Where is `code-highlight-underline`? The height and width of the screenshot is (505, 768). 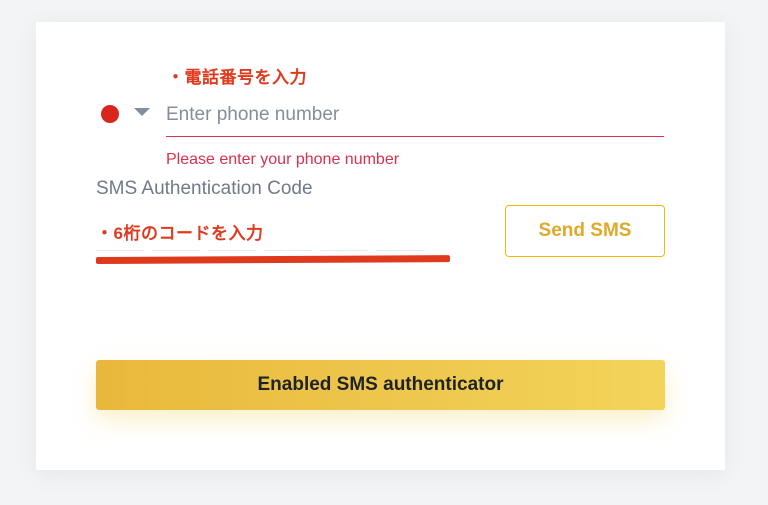 code-highlight-underline is located at coordinates (273, 259).